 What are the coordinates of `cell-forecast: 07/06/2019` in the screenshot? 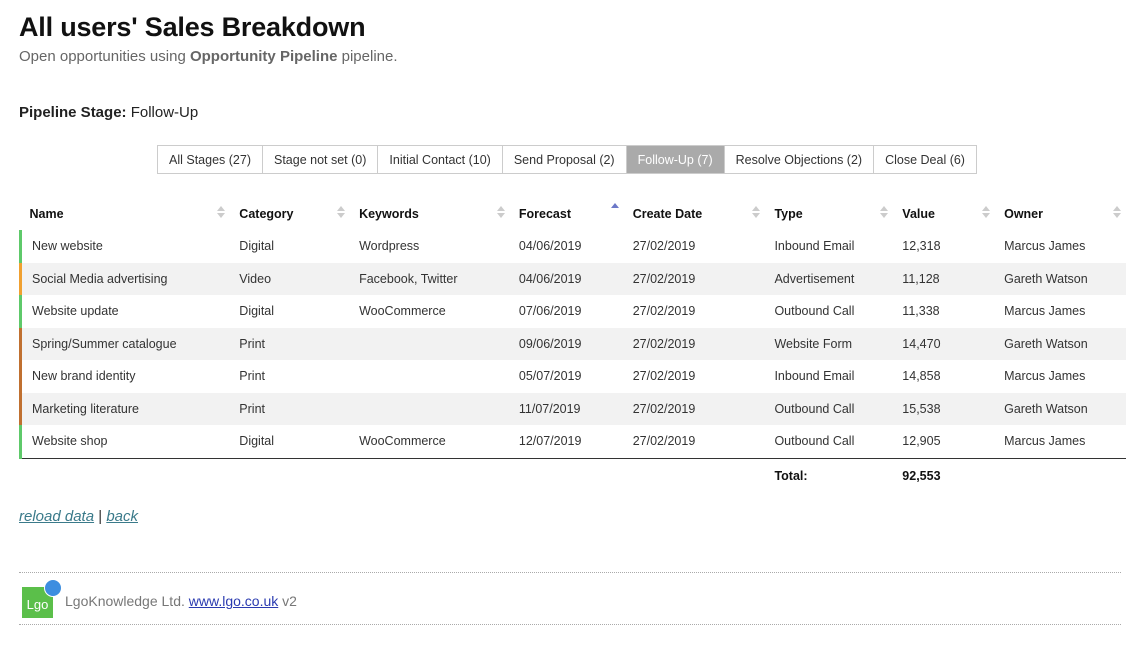 It's located at (550, 311).